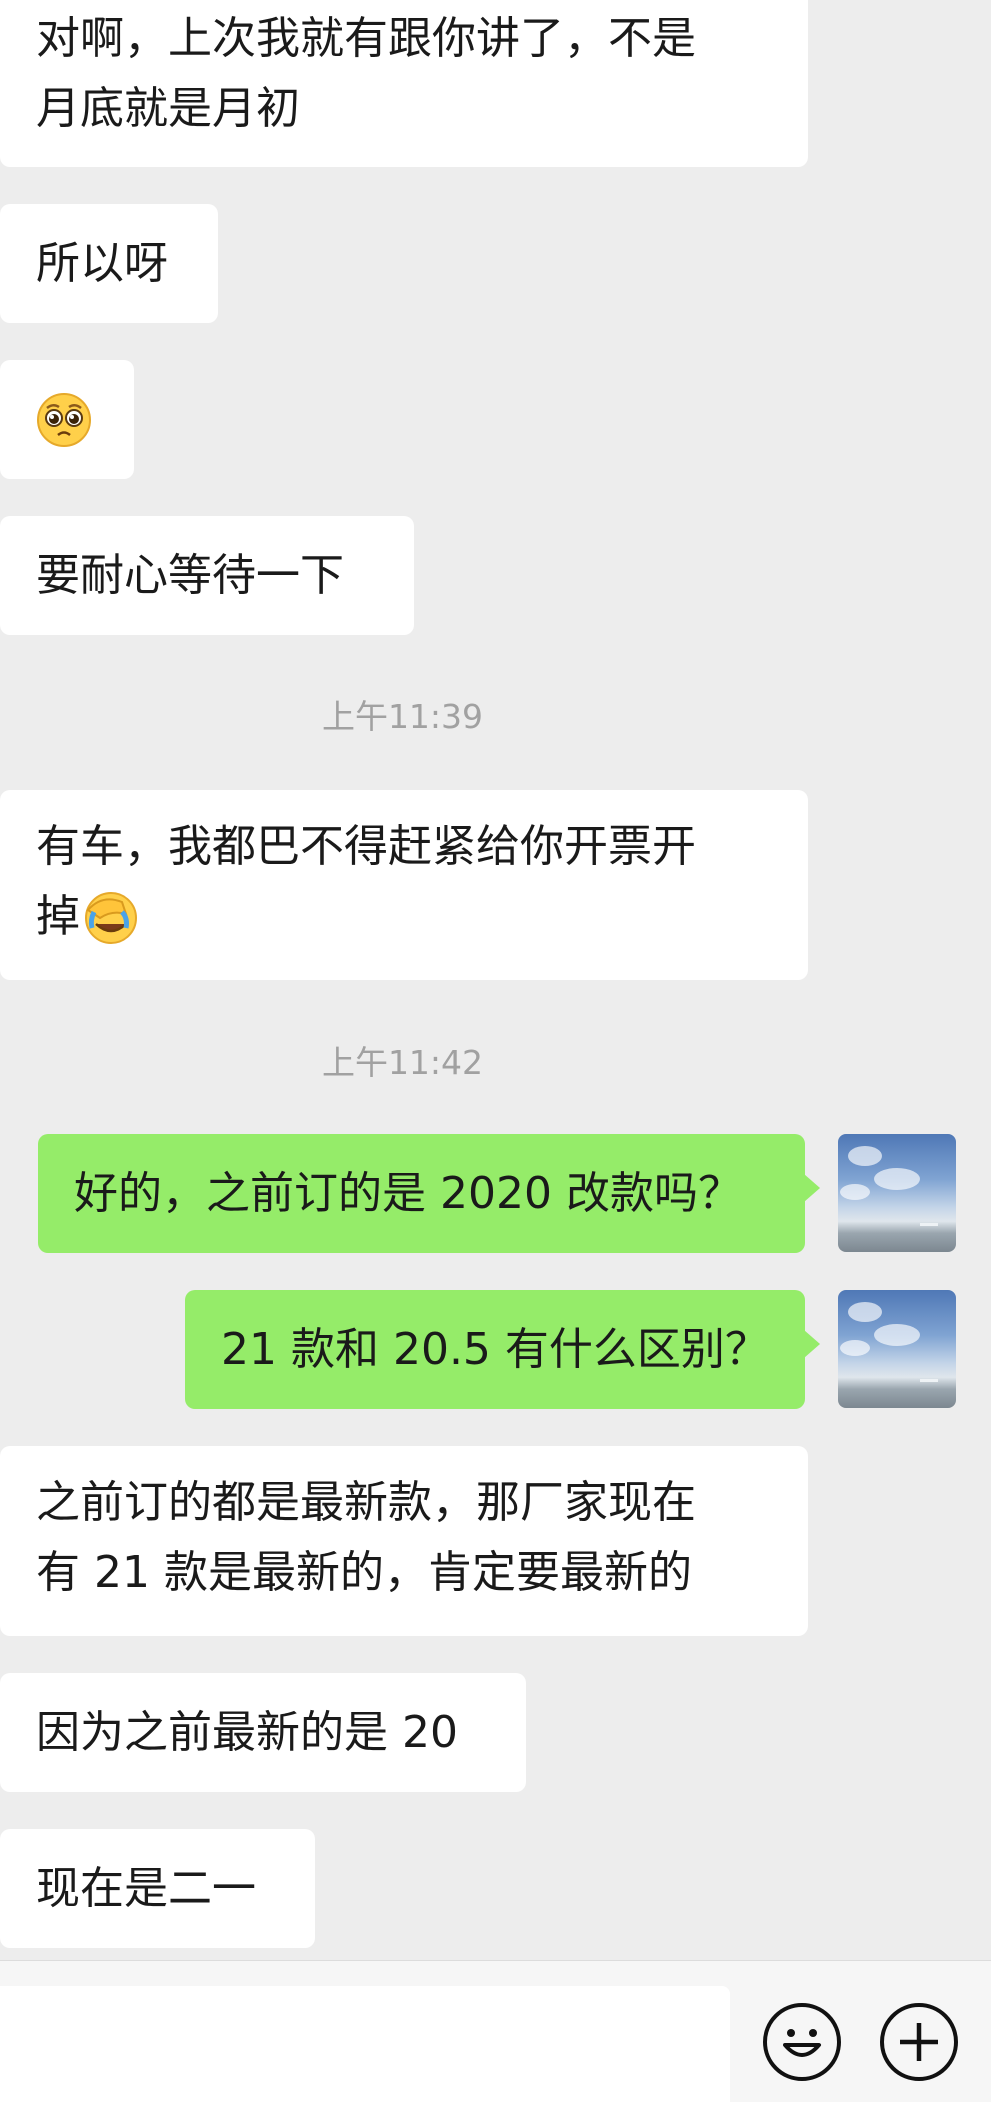  I want to click on message-text-line: 对啊，上次我就有跟你讲了，不是, so click(366, 38).